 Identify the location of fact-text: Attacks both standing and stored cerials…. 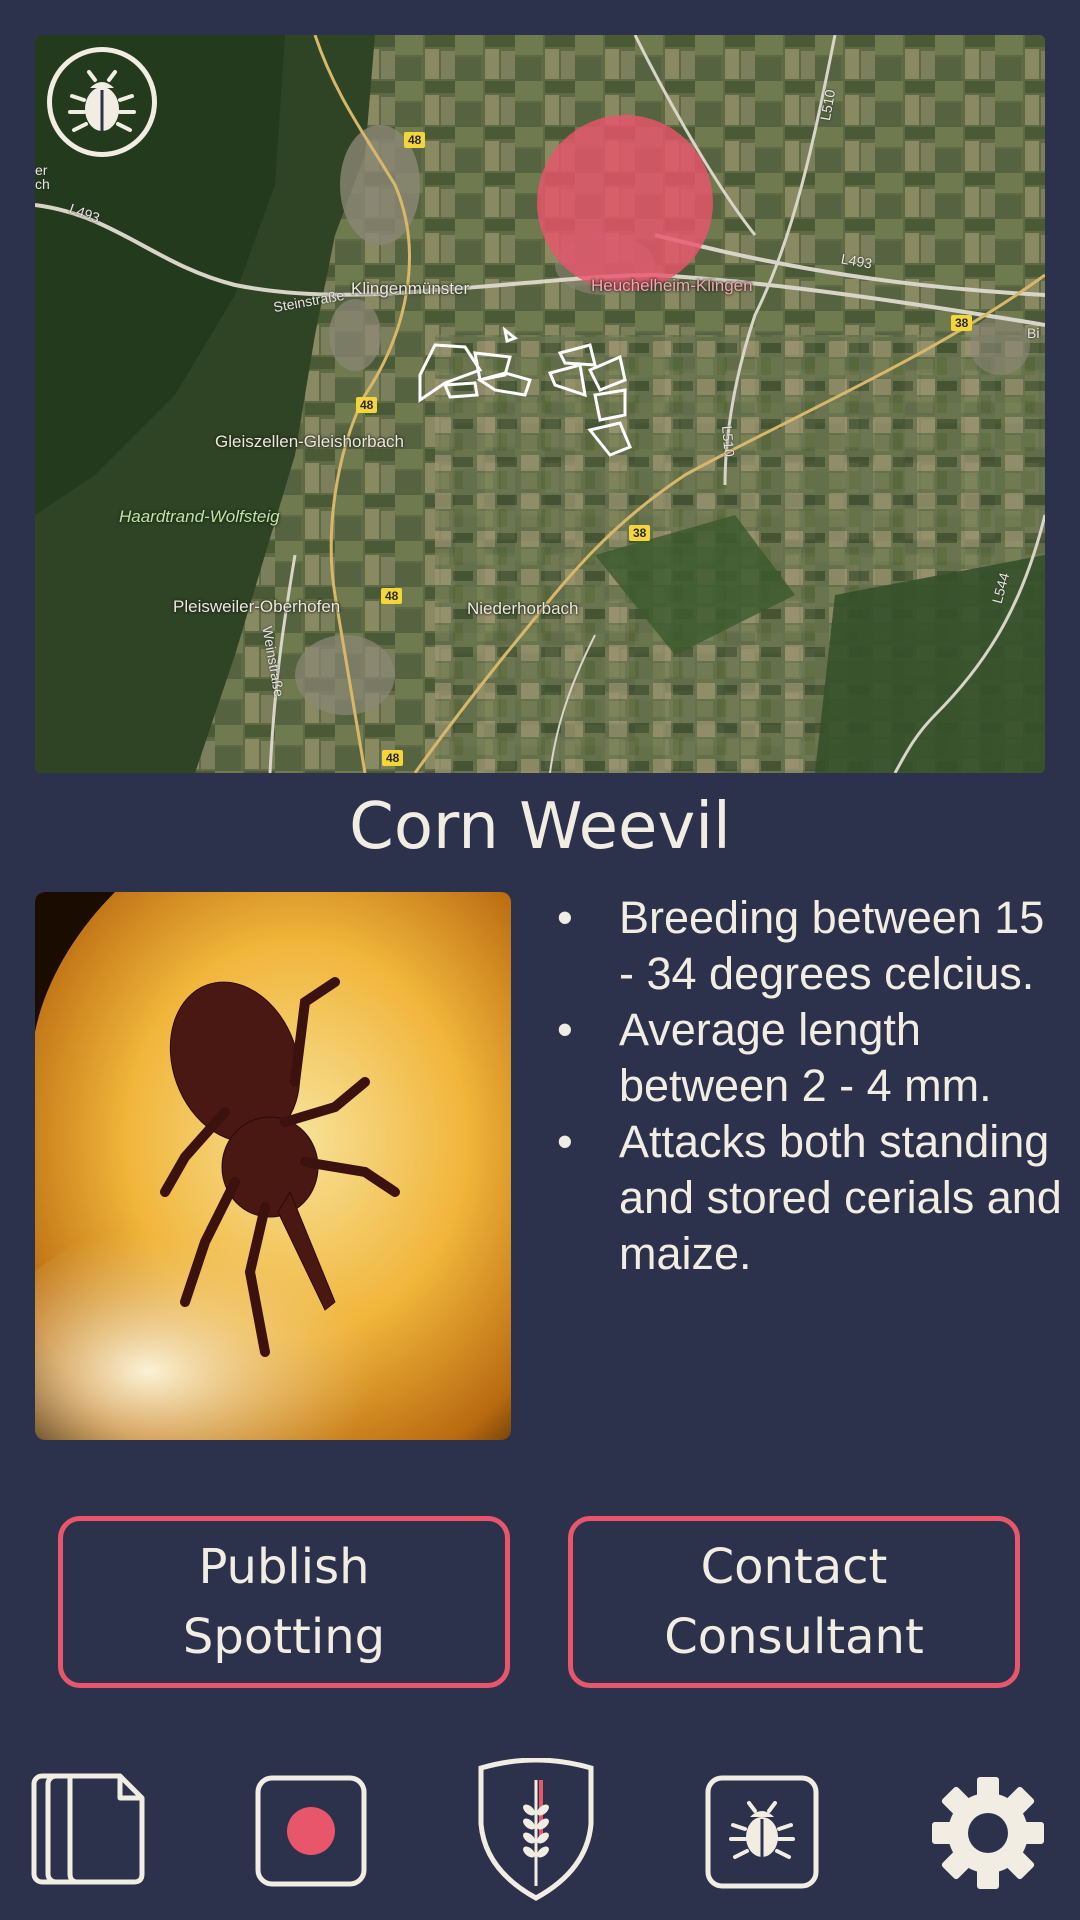
(840, 1197).